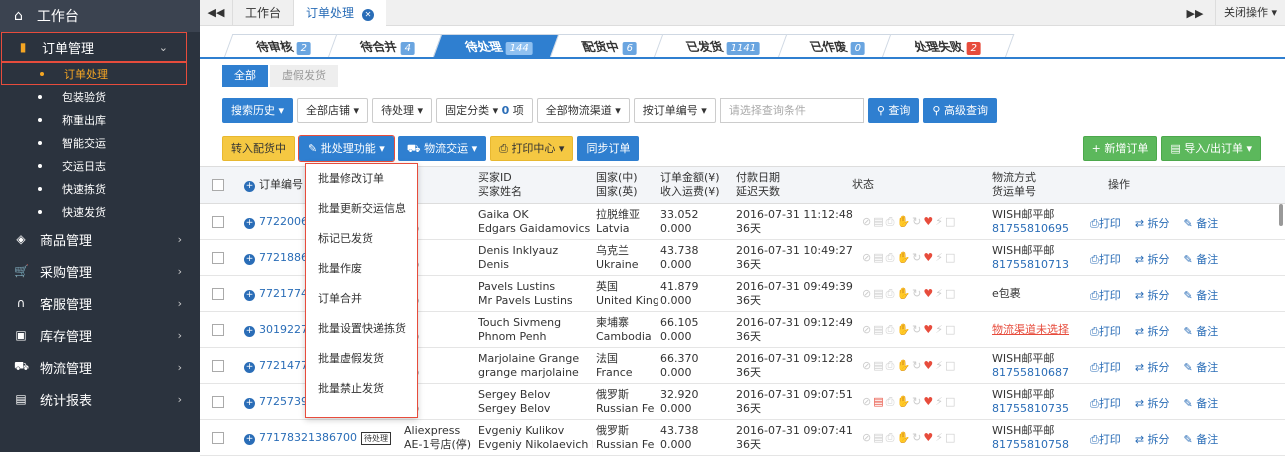  What do you see at coordinates (346, 148) in the screenshot?
I see `batch-process-button: ✎ 批处理功能 ▾` at bounding box center [346, 148].